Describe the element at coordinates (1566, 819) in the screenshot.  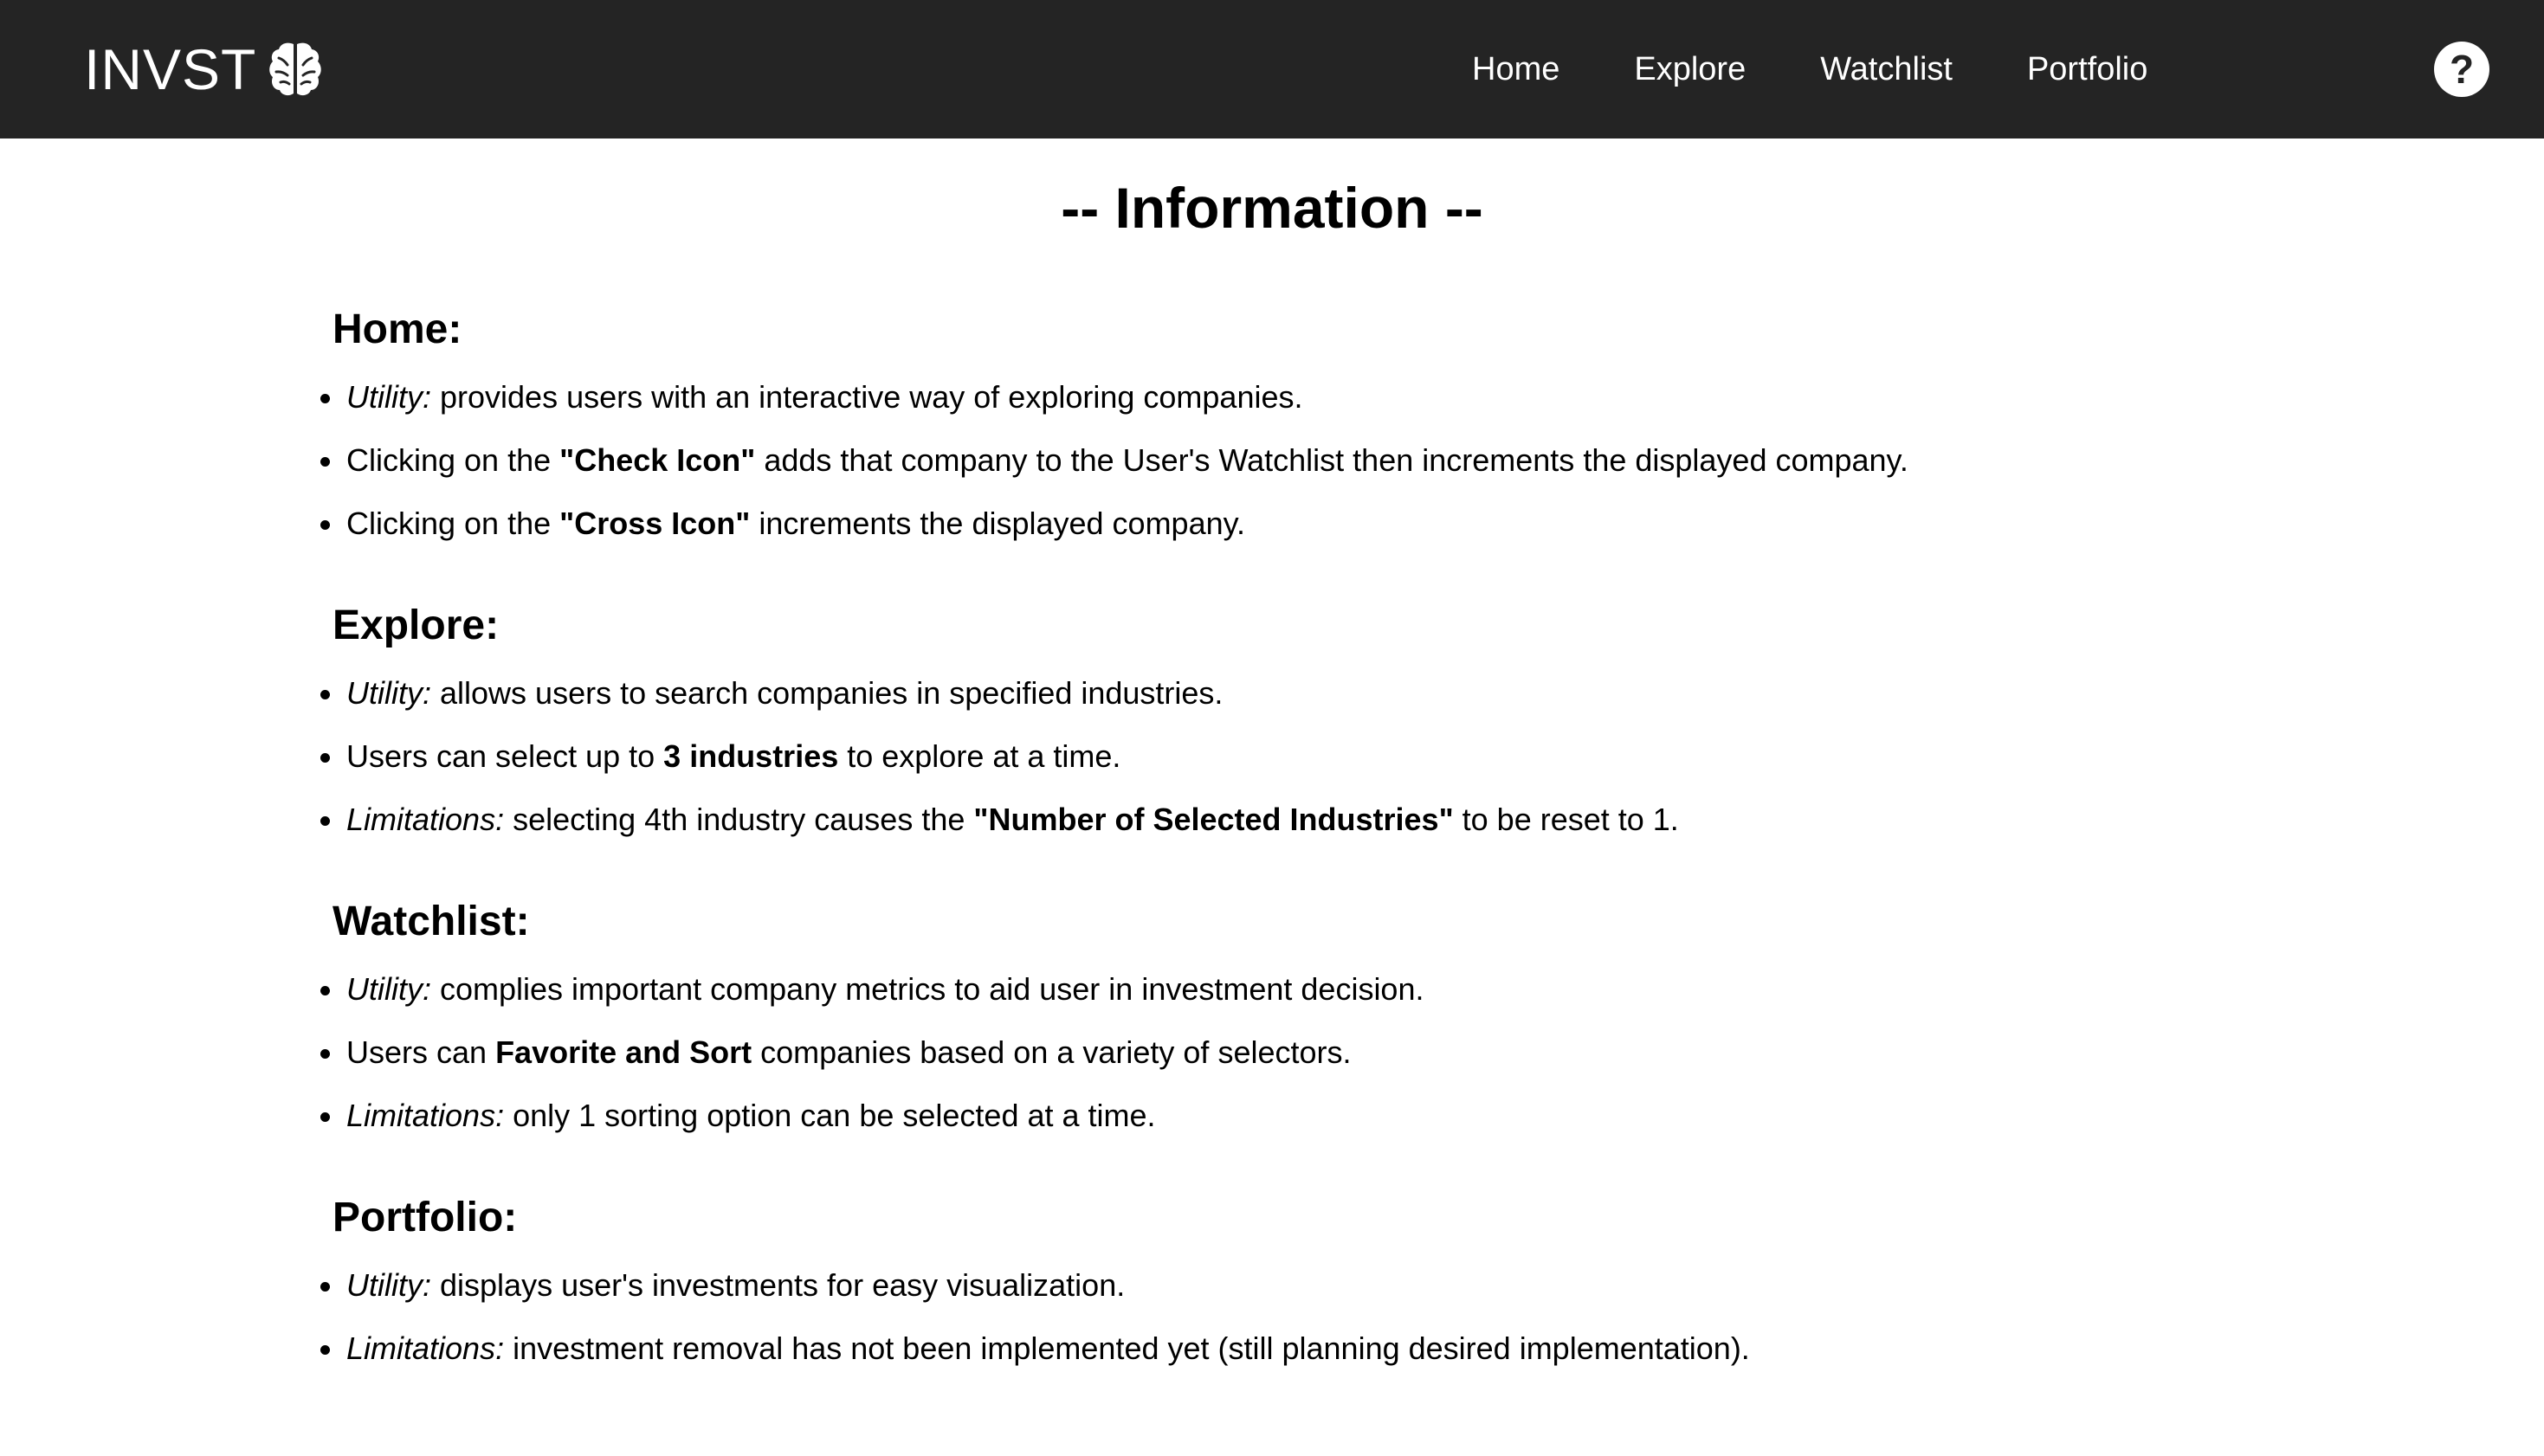
I see `item-text: to be reset to 1.` at that location.